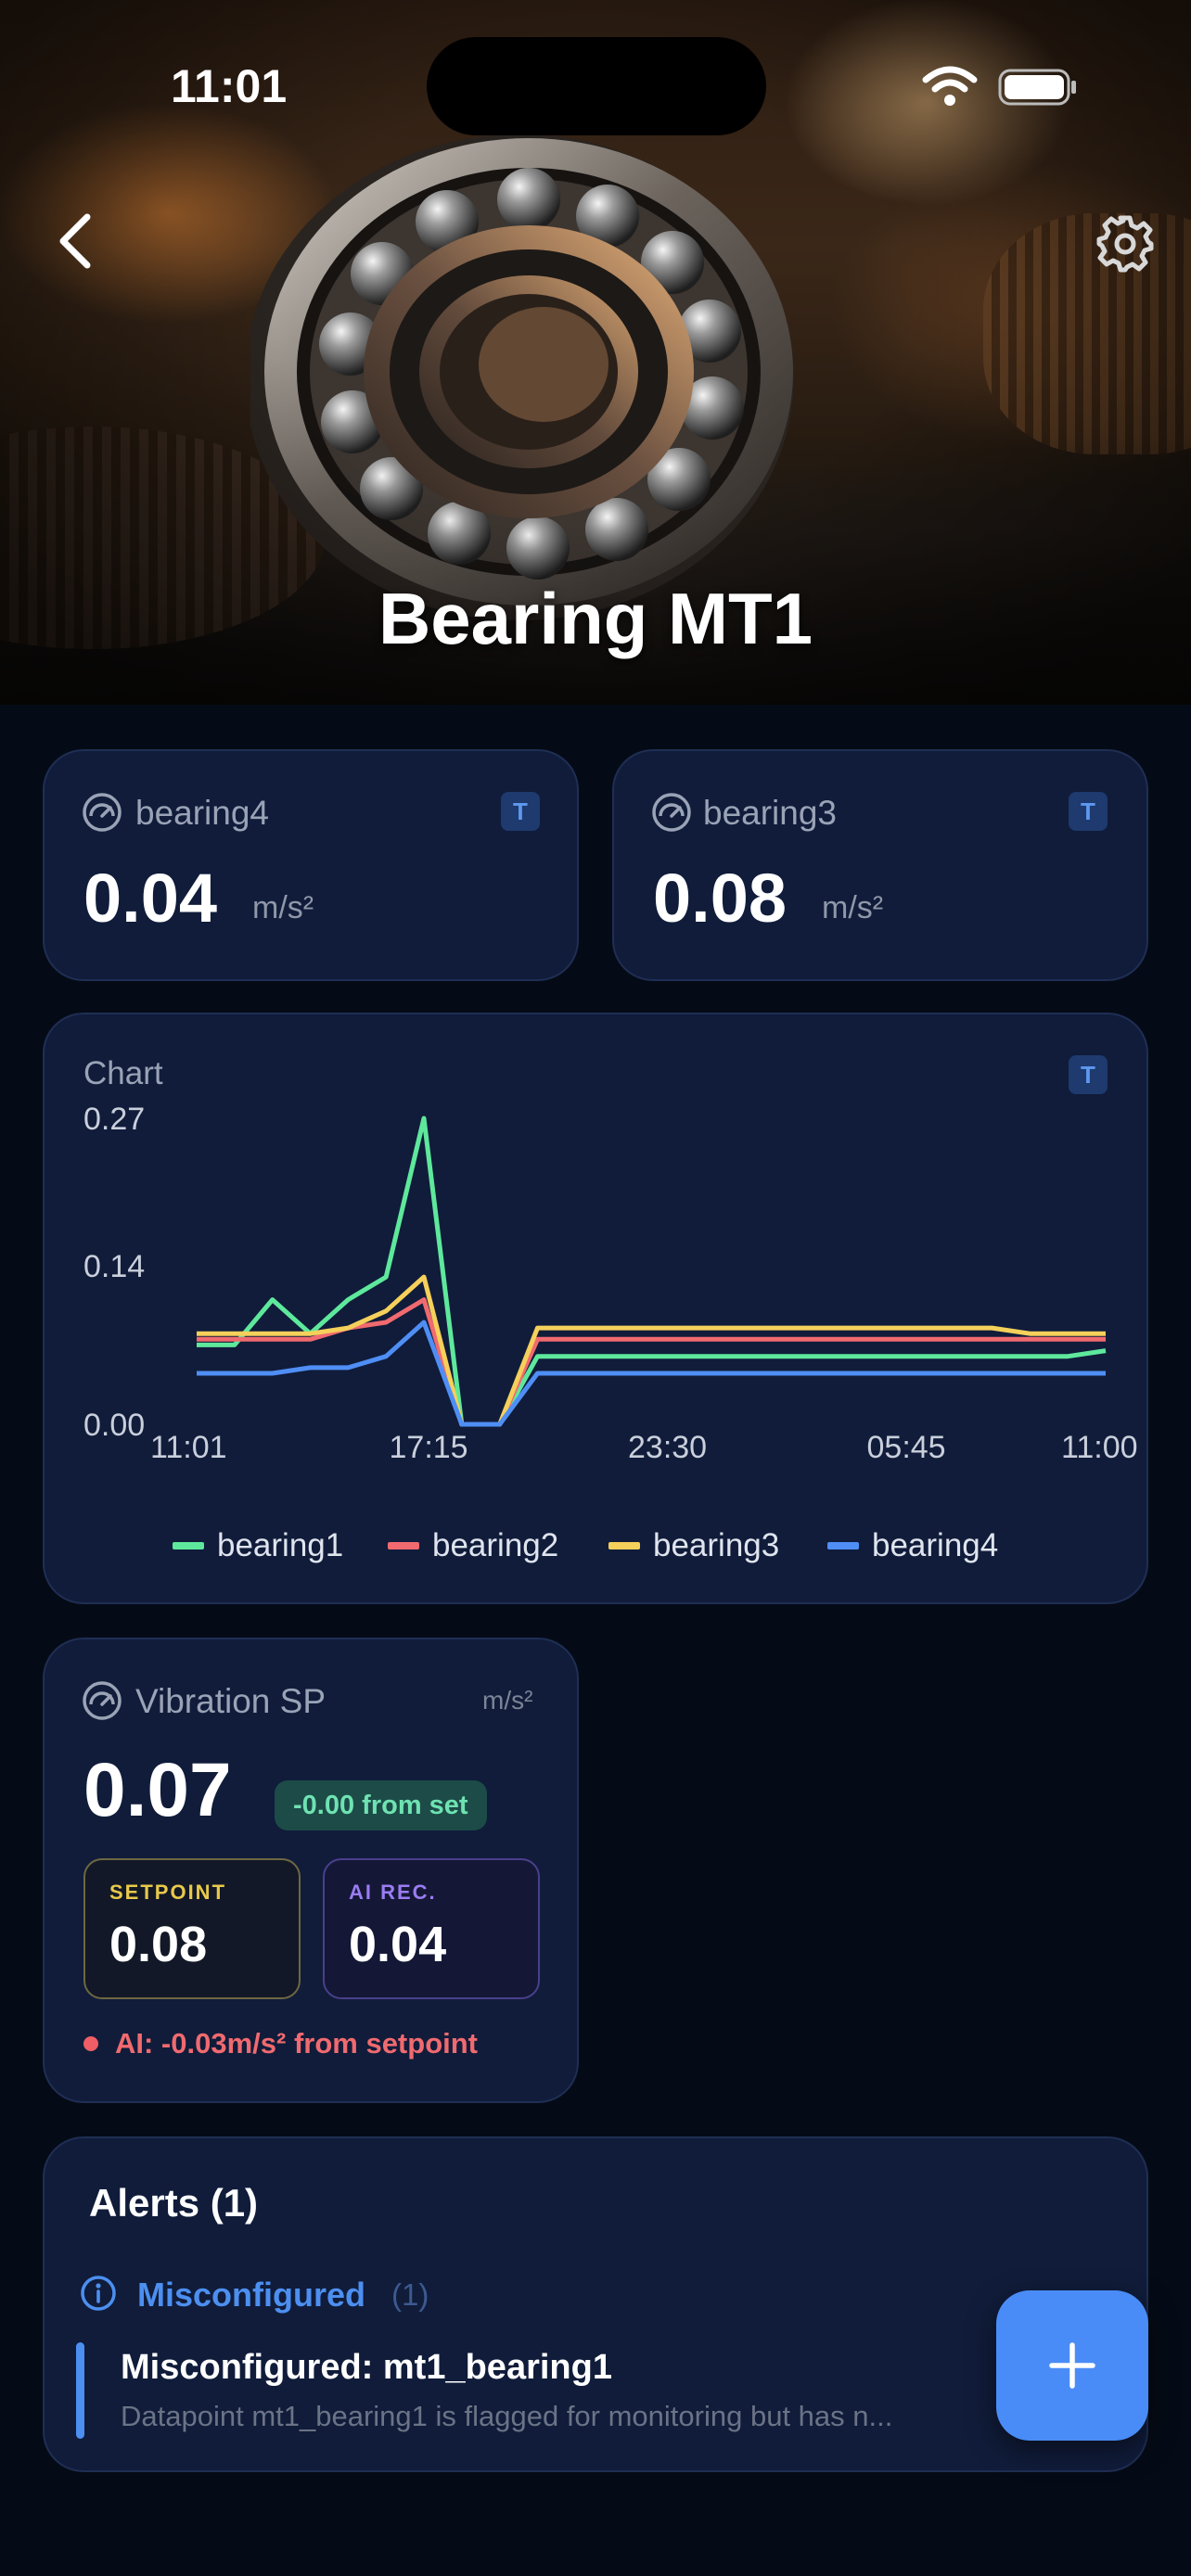  I want to click on setpoint-value: 0.08, so click(158, 1944).